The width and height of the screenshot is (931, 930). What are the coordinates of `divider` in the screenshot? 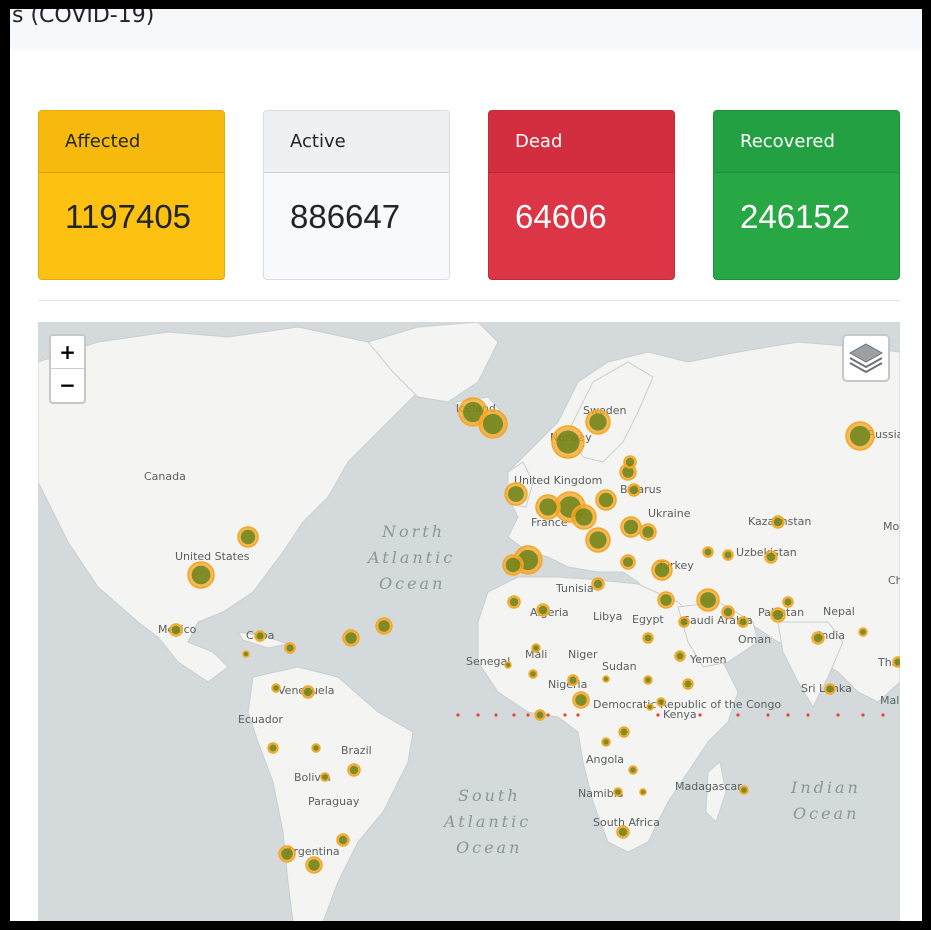 It's located at (469, 300).